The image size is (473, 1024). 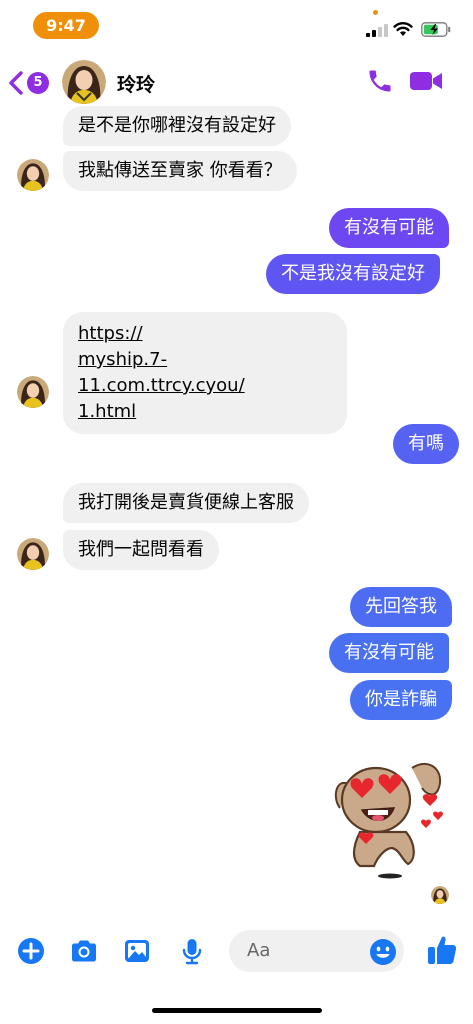 What do you see at coordinates (237, 1010) in the screenshot?
I see `home-indicator` at bounding box center [237, 1010].